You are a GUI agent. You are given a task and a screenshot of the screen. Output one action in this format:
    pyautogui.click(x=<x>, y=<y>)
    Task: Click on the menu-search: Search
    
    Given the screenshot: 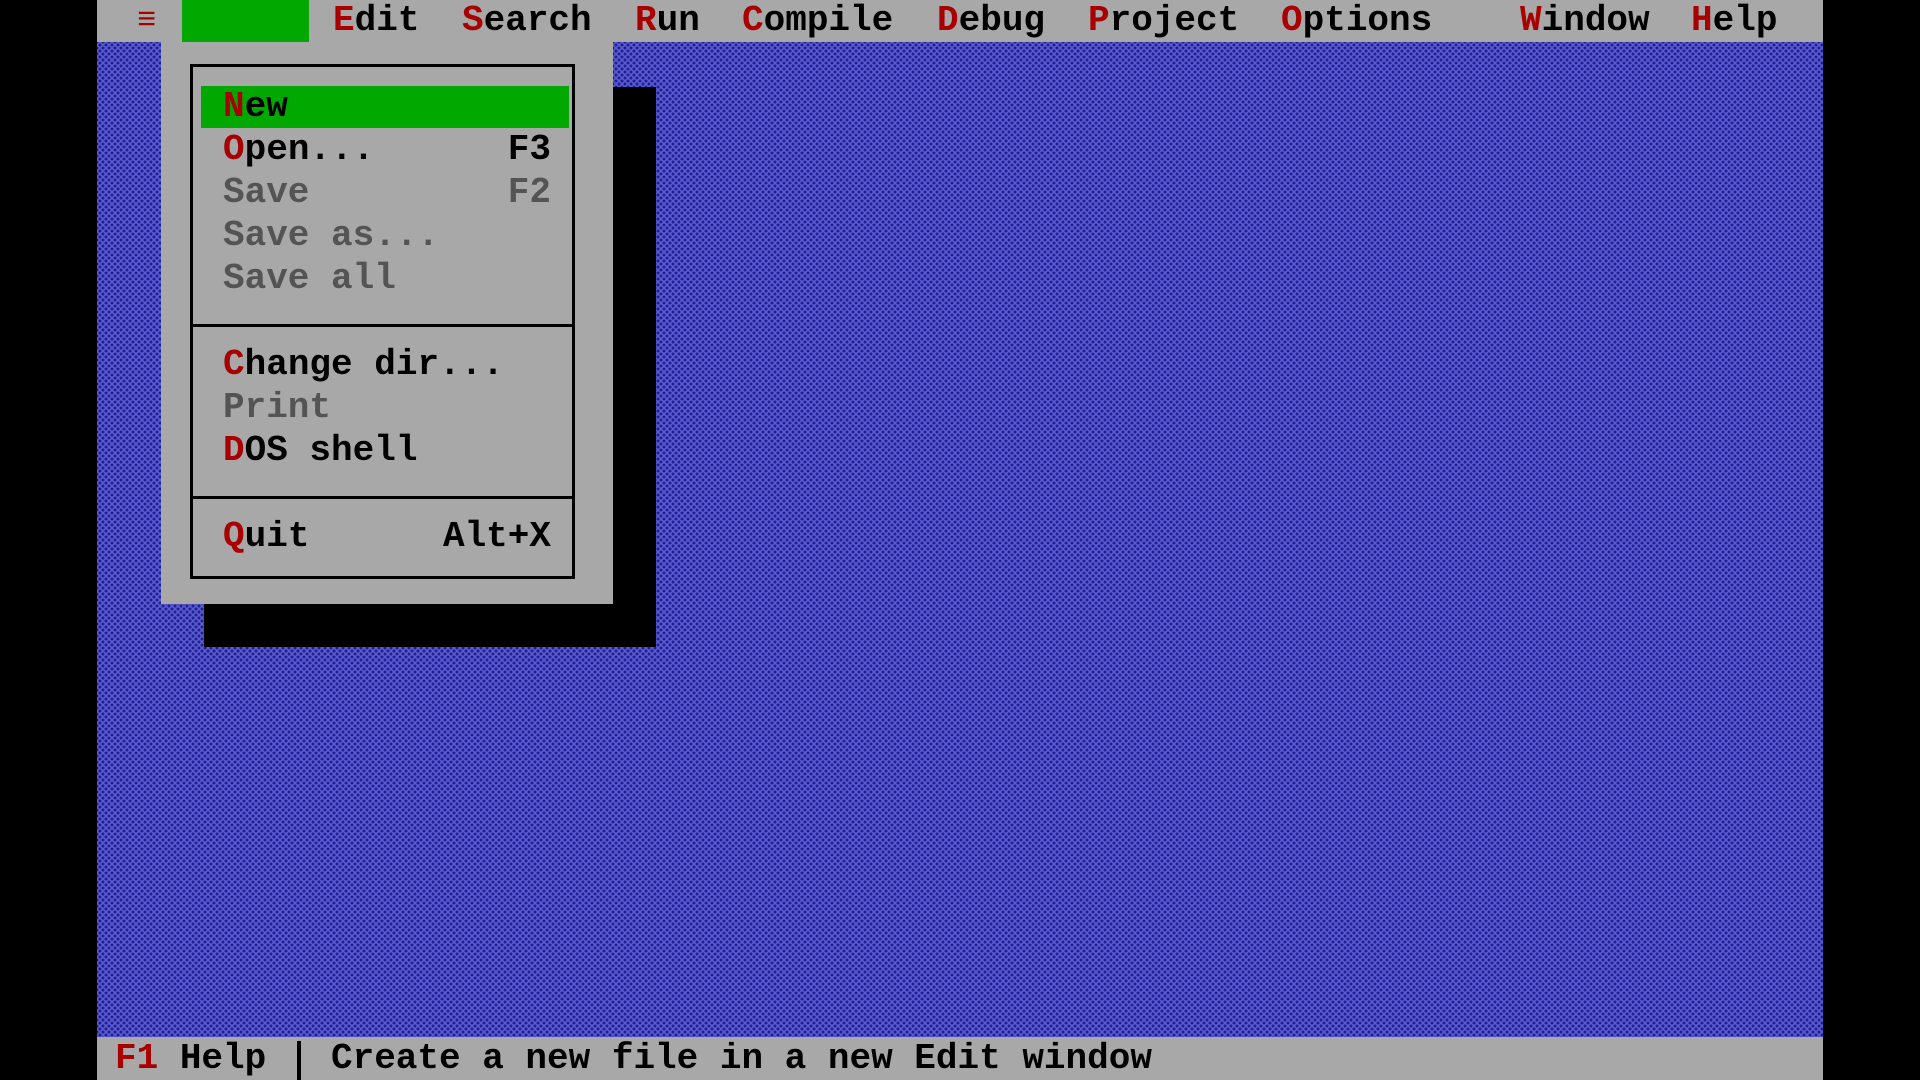 What is the action you would take?
    pyautogui.click(x=527, y=21)
    